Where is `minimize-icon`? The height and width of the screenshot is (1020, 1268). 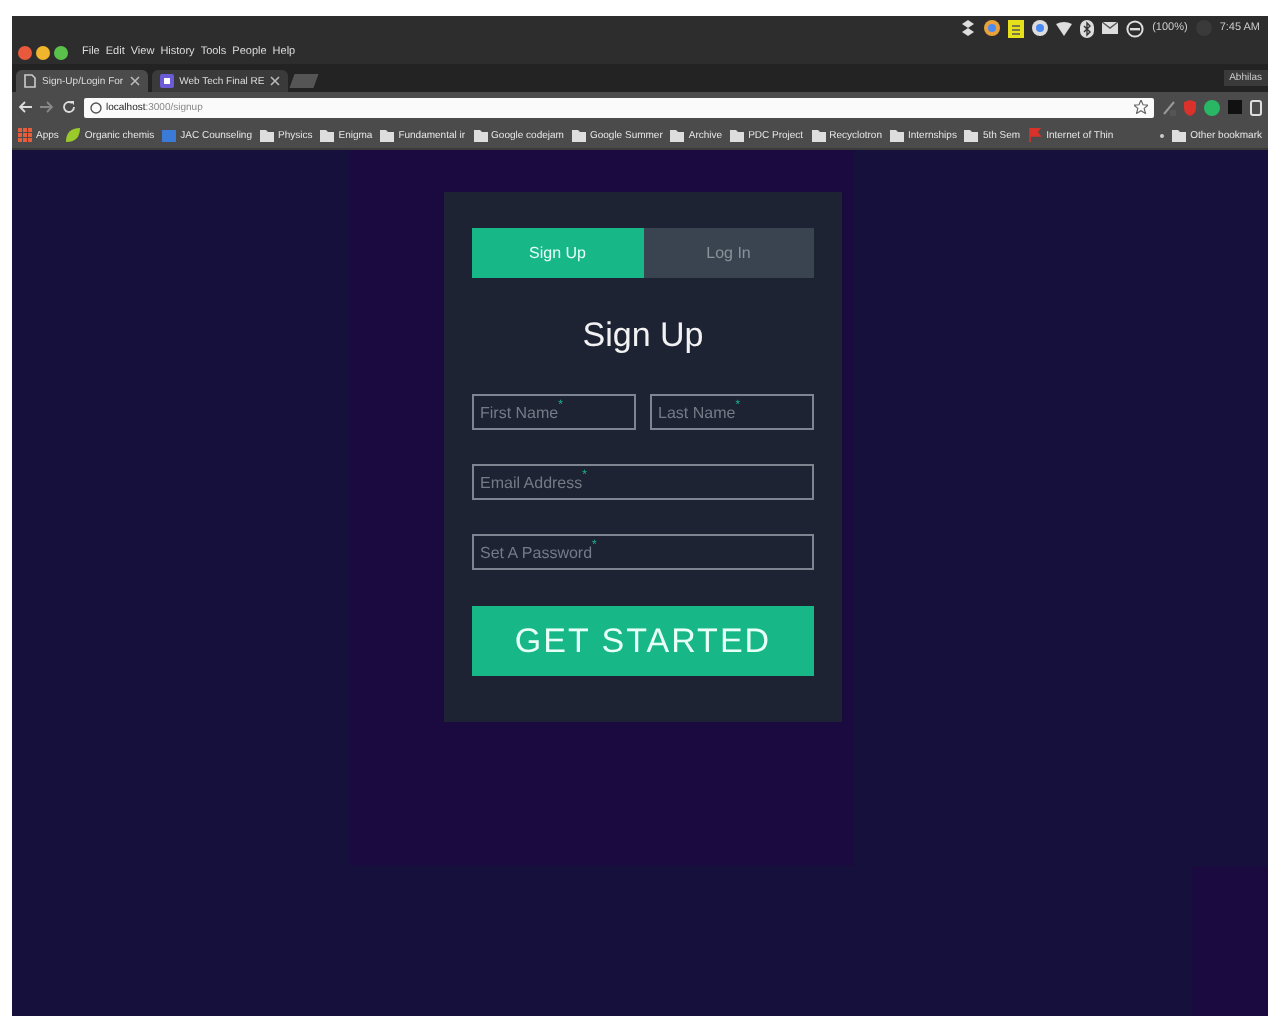 minimize-icon is located at coordinates (43, 52).